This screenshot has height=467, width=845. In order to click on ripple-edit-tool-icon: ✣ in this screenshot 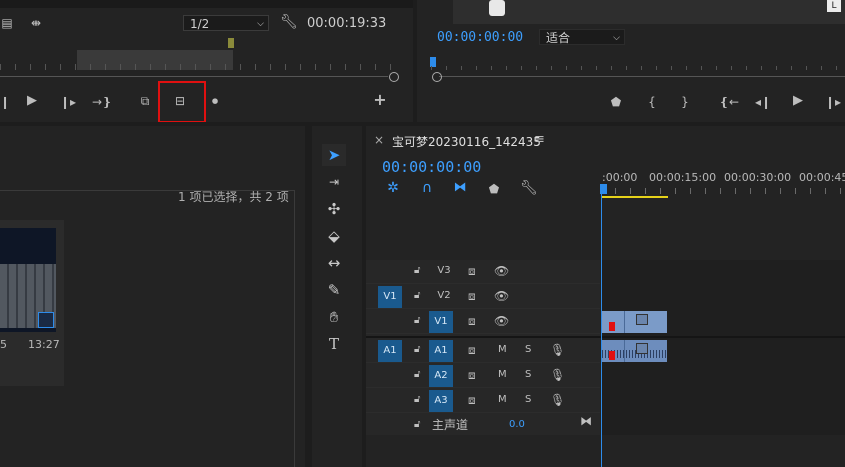, I will do `click(334, 209)`.